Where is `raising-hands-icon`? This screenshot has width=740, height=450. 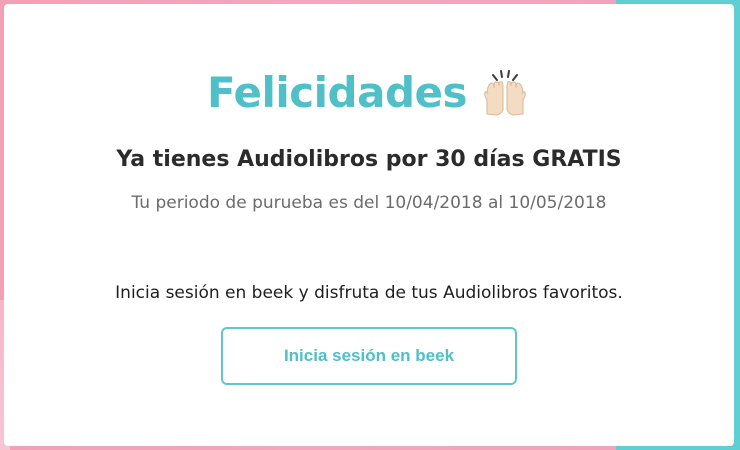 raising-hands-icon is located at coordinates (505, 92).